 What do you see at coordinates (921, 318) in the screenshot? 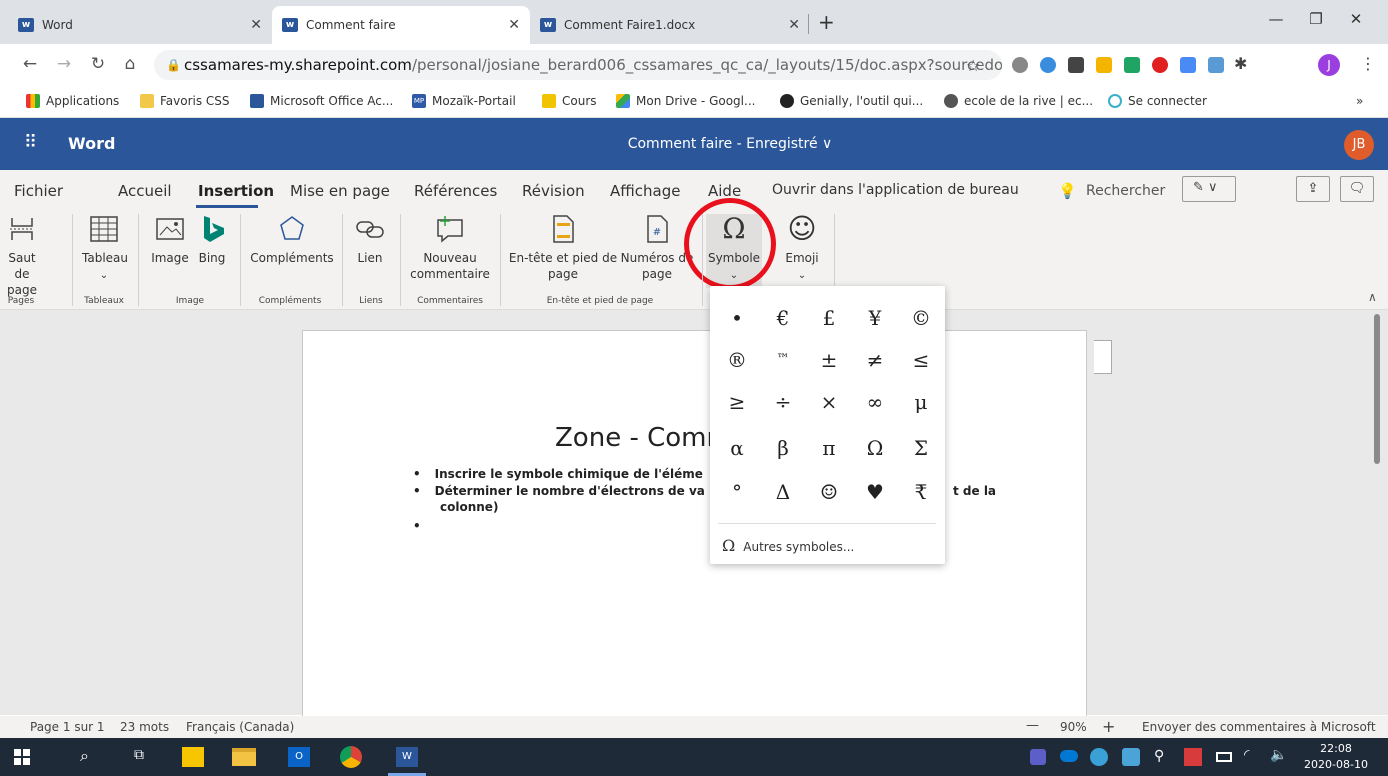
I see `symbol-item: ©` at bounding box center [921, 318].